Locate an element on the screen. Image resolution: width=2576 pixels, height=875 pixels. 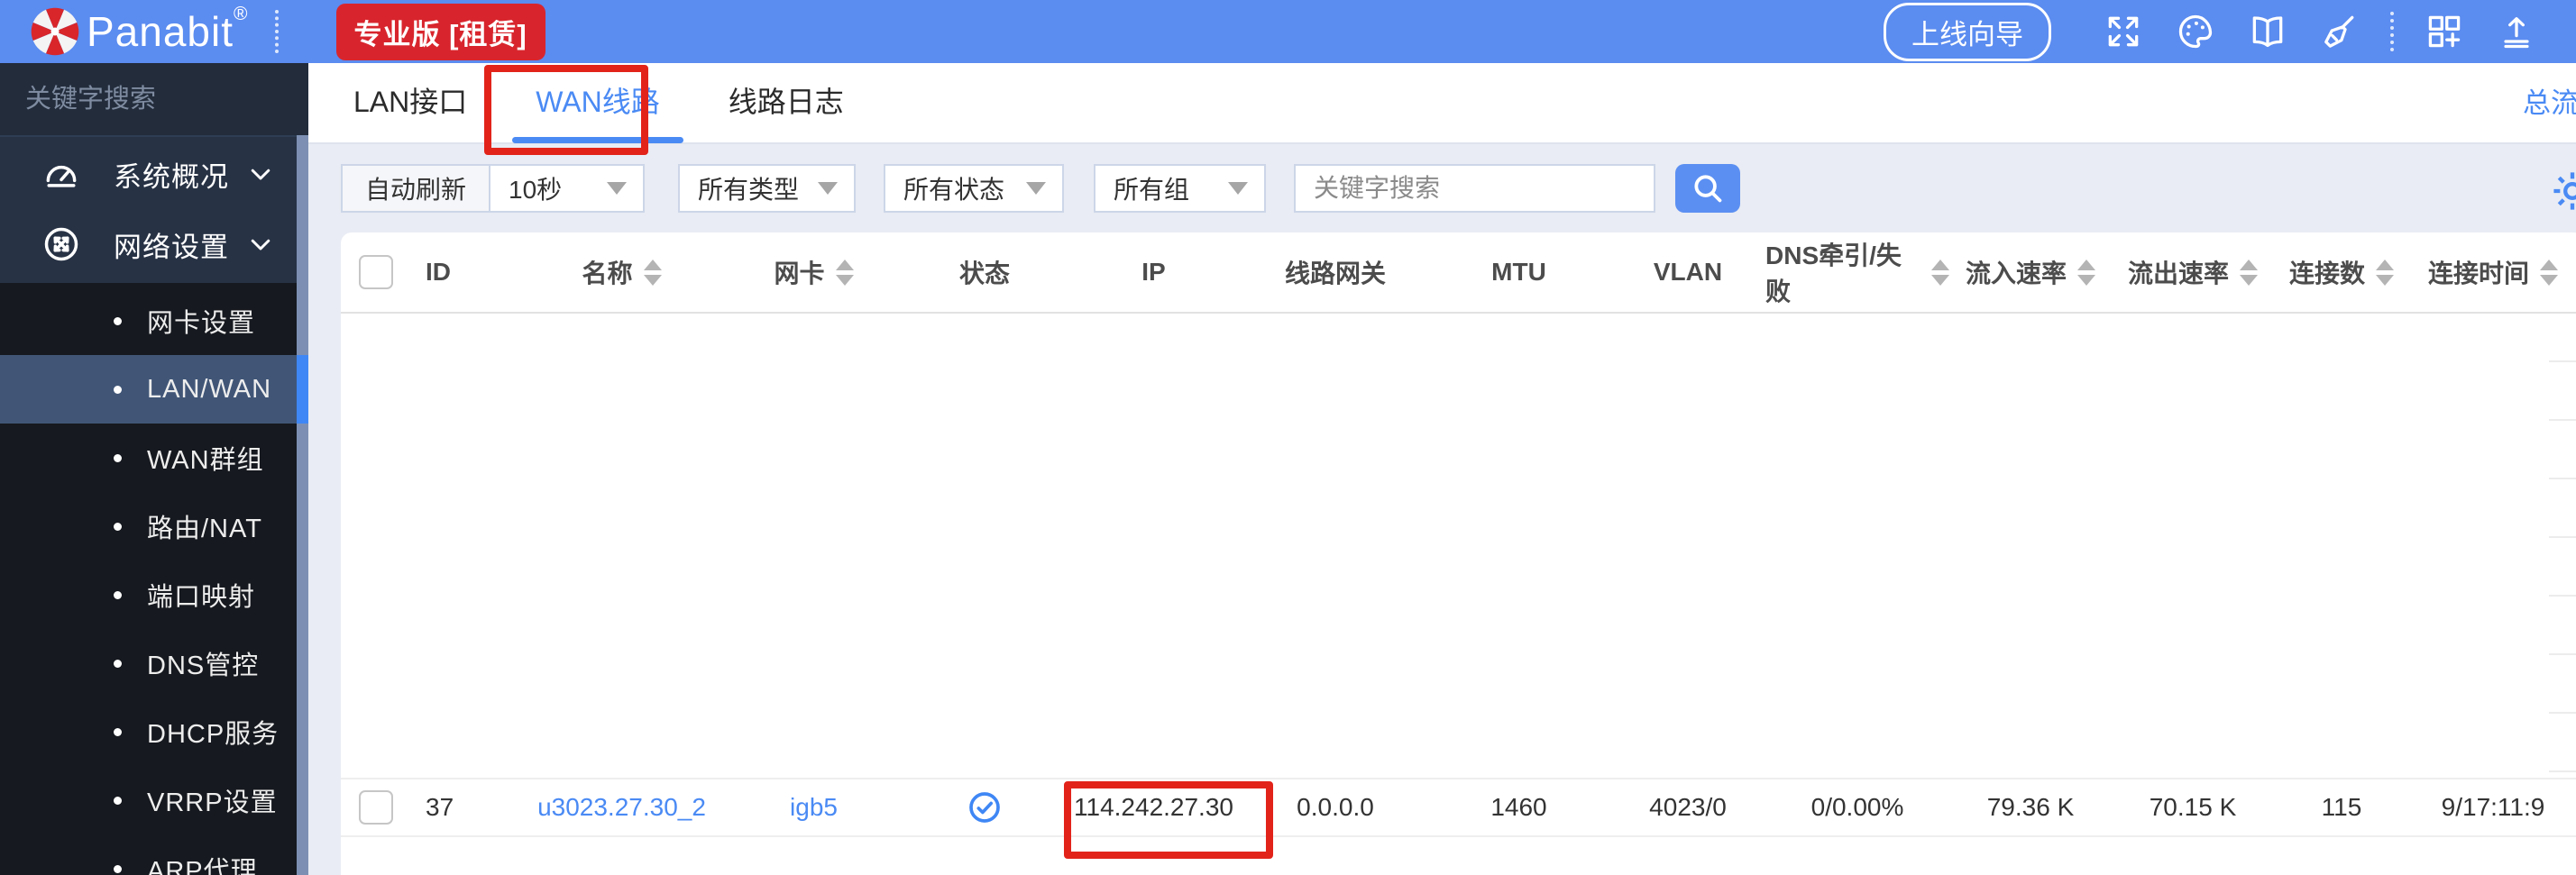
type-filter-select: 所有类型 is located at coordinates (767, 188).